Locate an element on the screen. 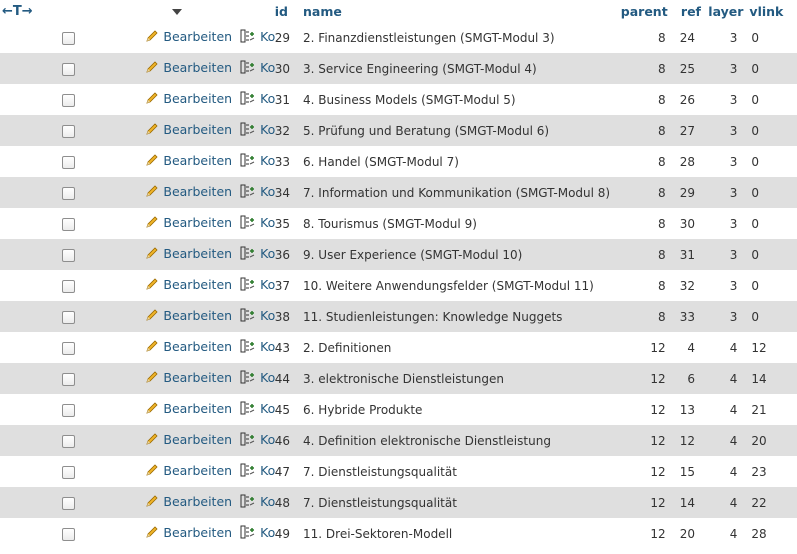 The image size is (797, 554). cell-name: 5. Prüfung und Beratung (SMGT-Modul 6) is located at coordinates (458, 130).